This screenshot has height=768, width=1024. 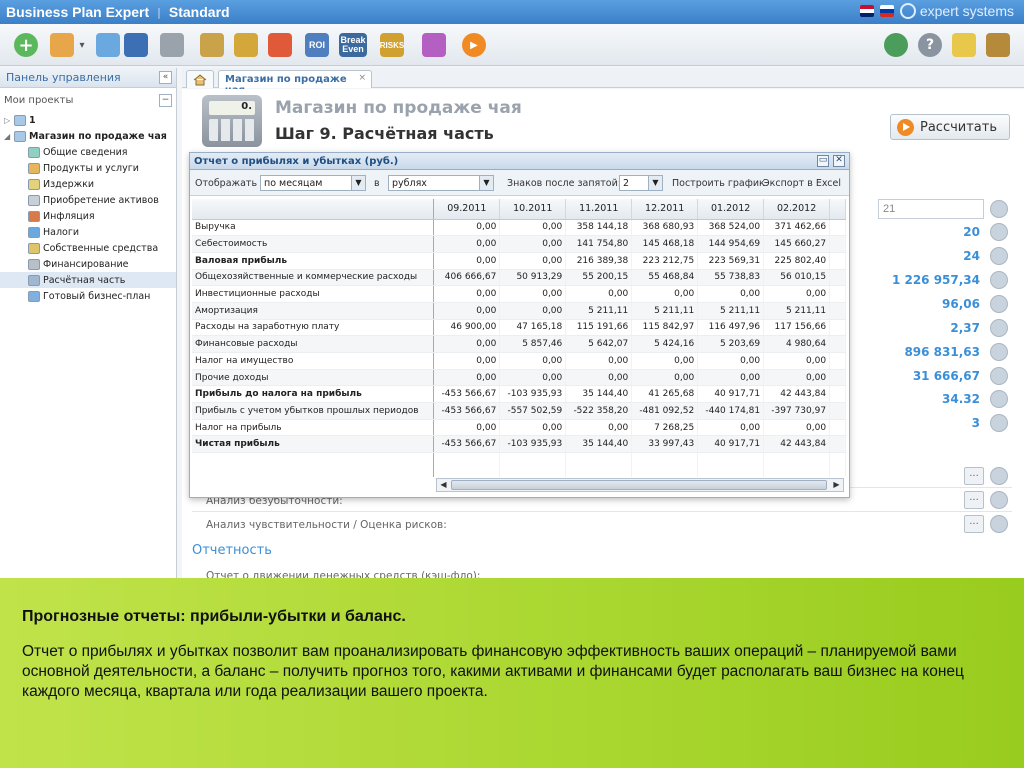 What do you see at coordinates (467, 209) in the screenshot?
I see `column-header: 09.2011` at bounding box center [467, 209].